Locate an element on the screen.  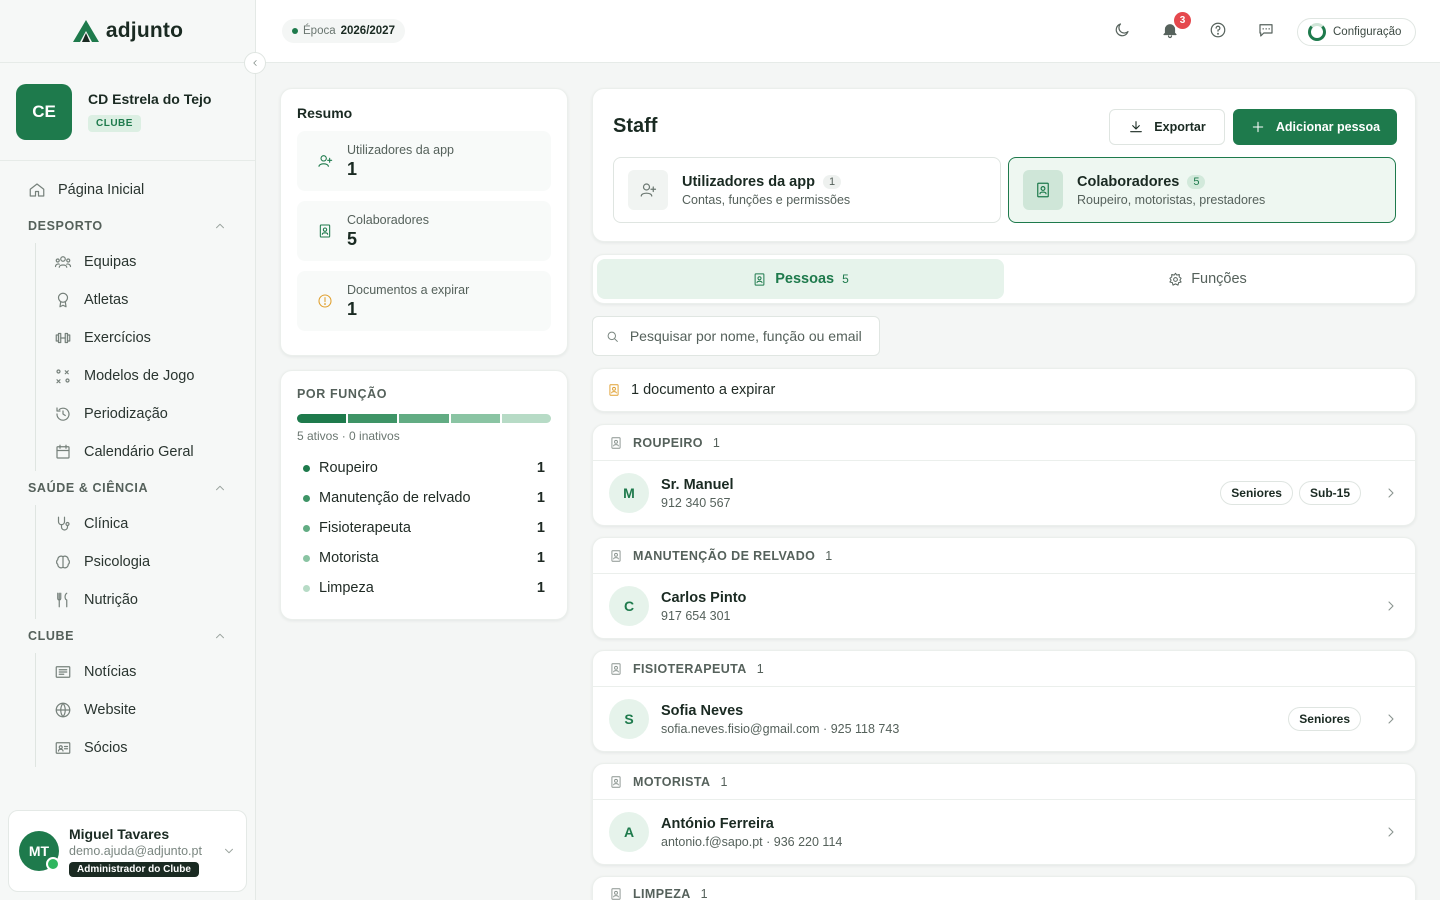
sidebar-item-calendario-geral: Calendário Geral is located at coordinates (145, 452).